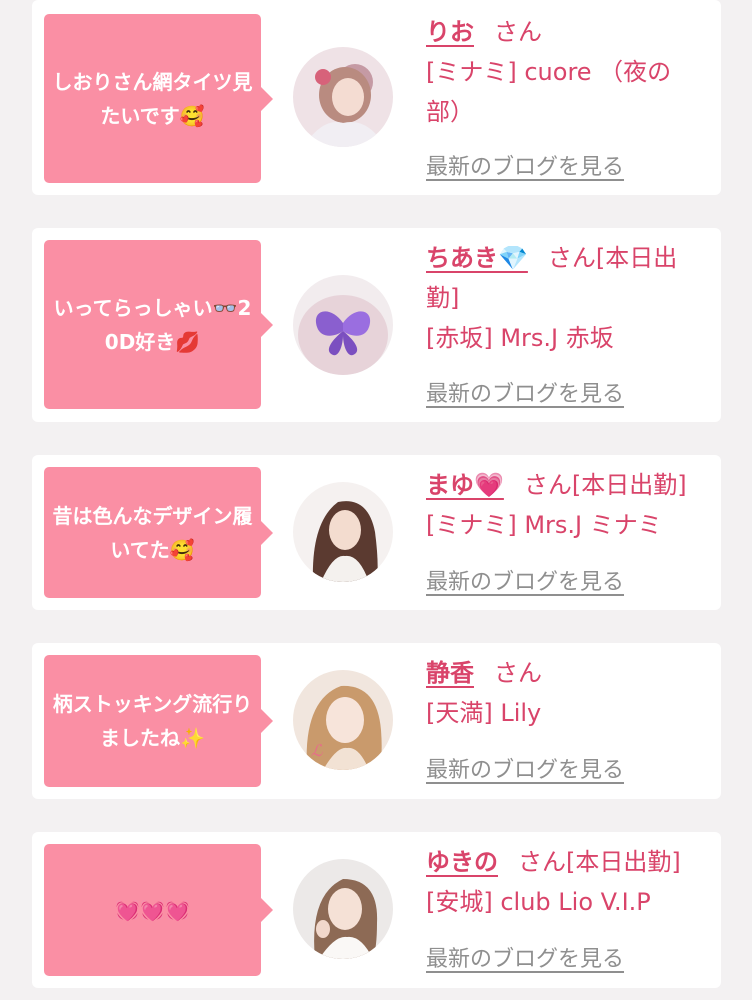 Image resolution: width=752 pixels, height=1000 pixels. What do you see at coordinates (152, 721) in the screenshot?
I see `comment-text: 柄ストッキング流行りましたね✨` at bounding box center [152, 721].